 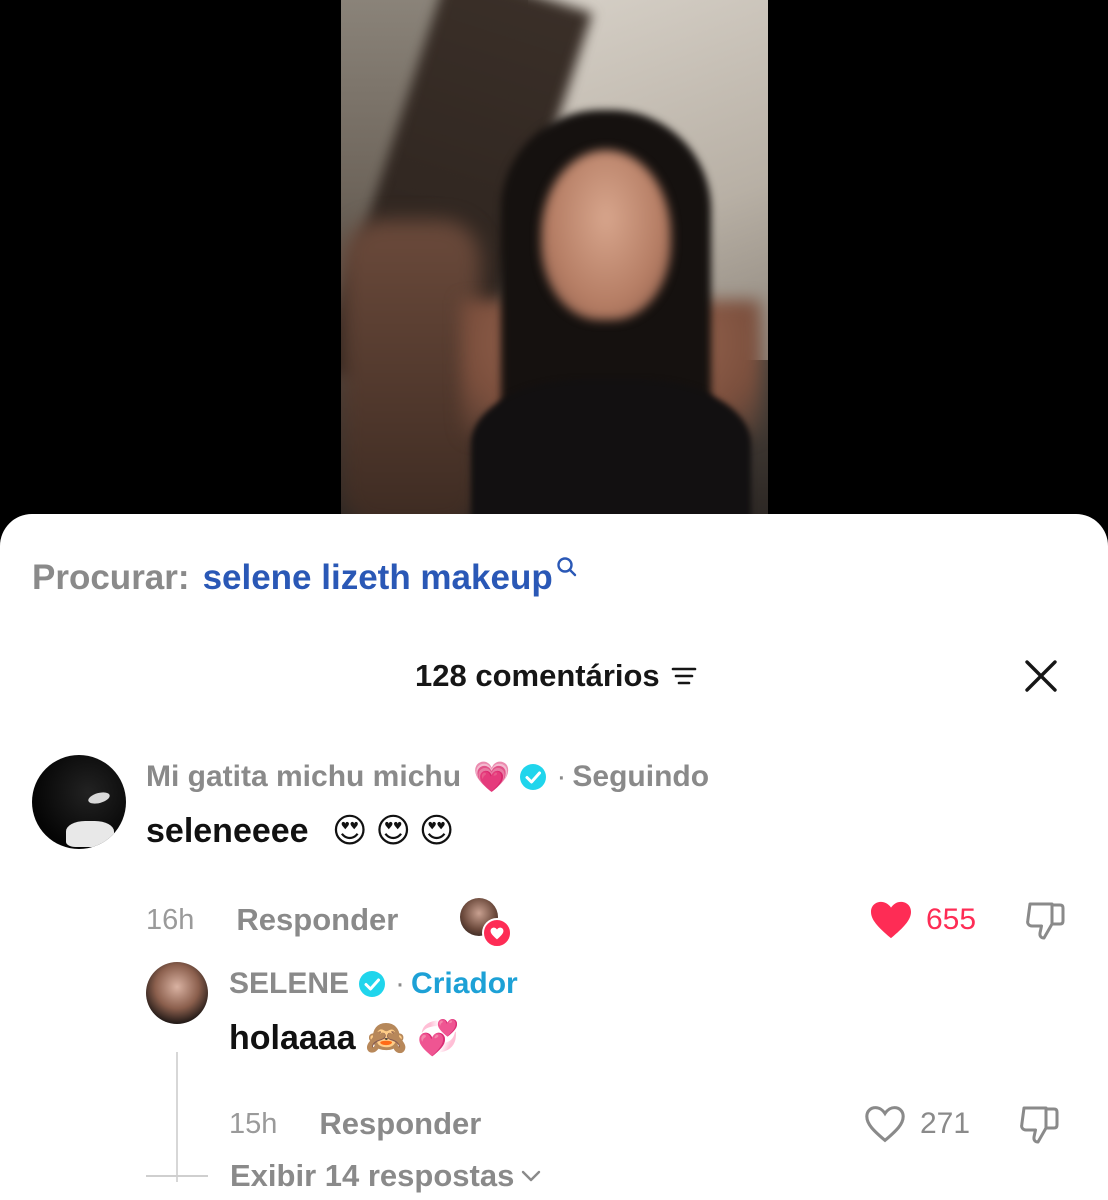 What do you see at coordinates (378, 578) in the screenshot?
I see `search-query-link: selene lizeth makeup` at bounding box center [378, 578].